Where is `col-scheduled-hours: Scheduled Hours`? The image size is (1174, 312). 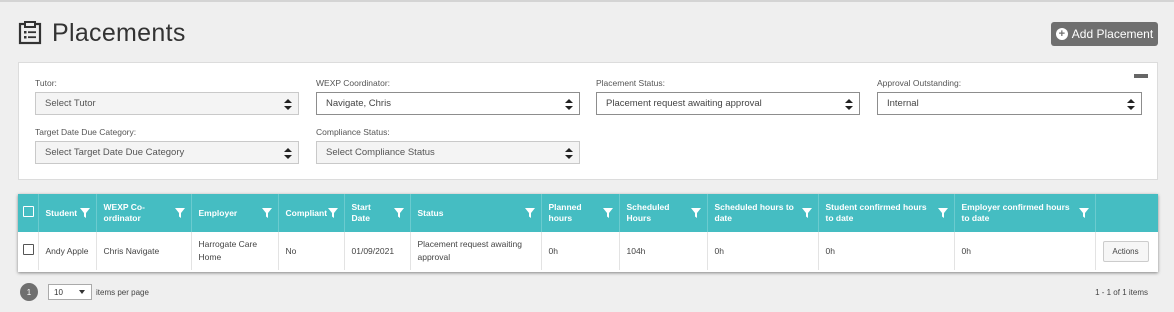
col-scheduled-hours: Scheduled Hours is located at coordinates (663, 213).